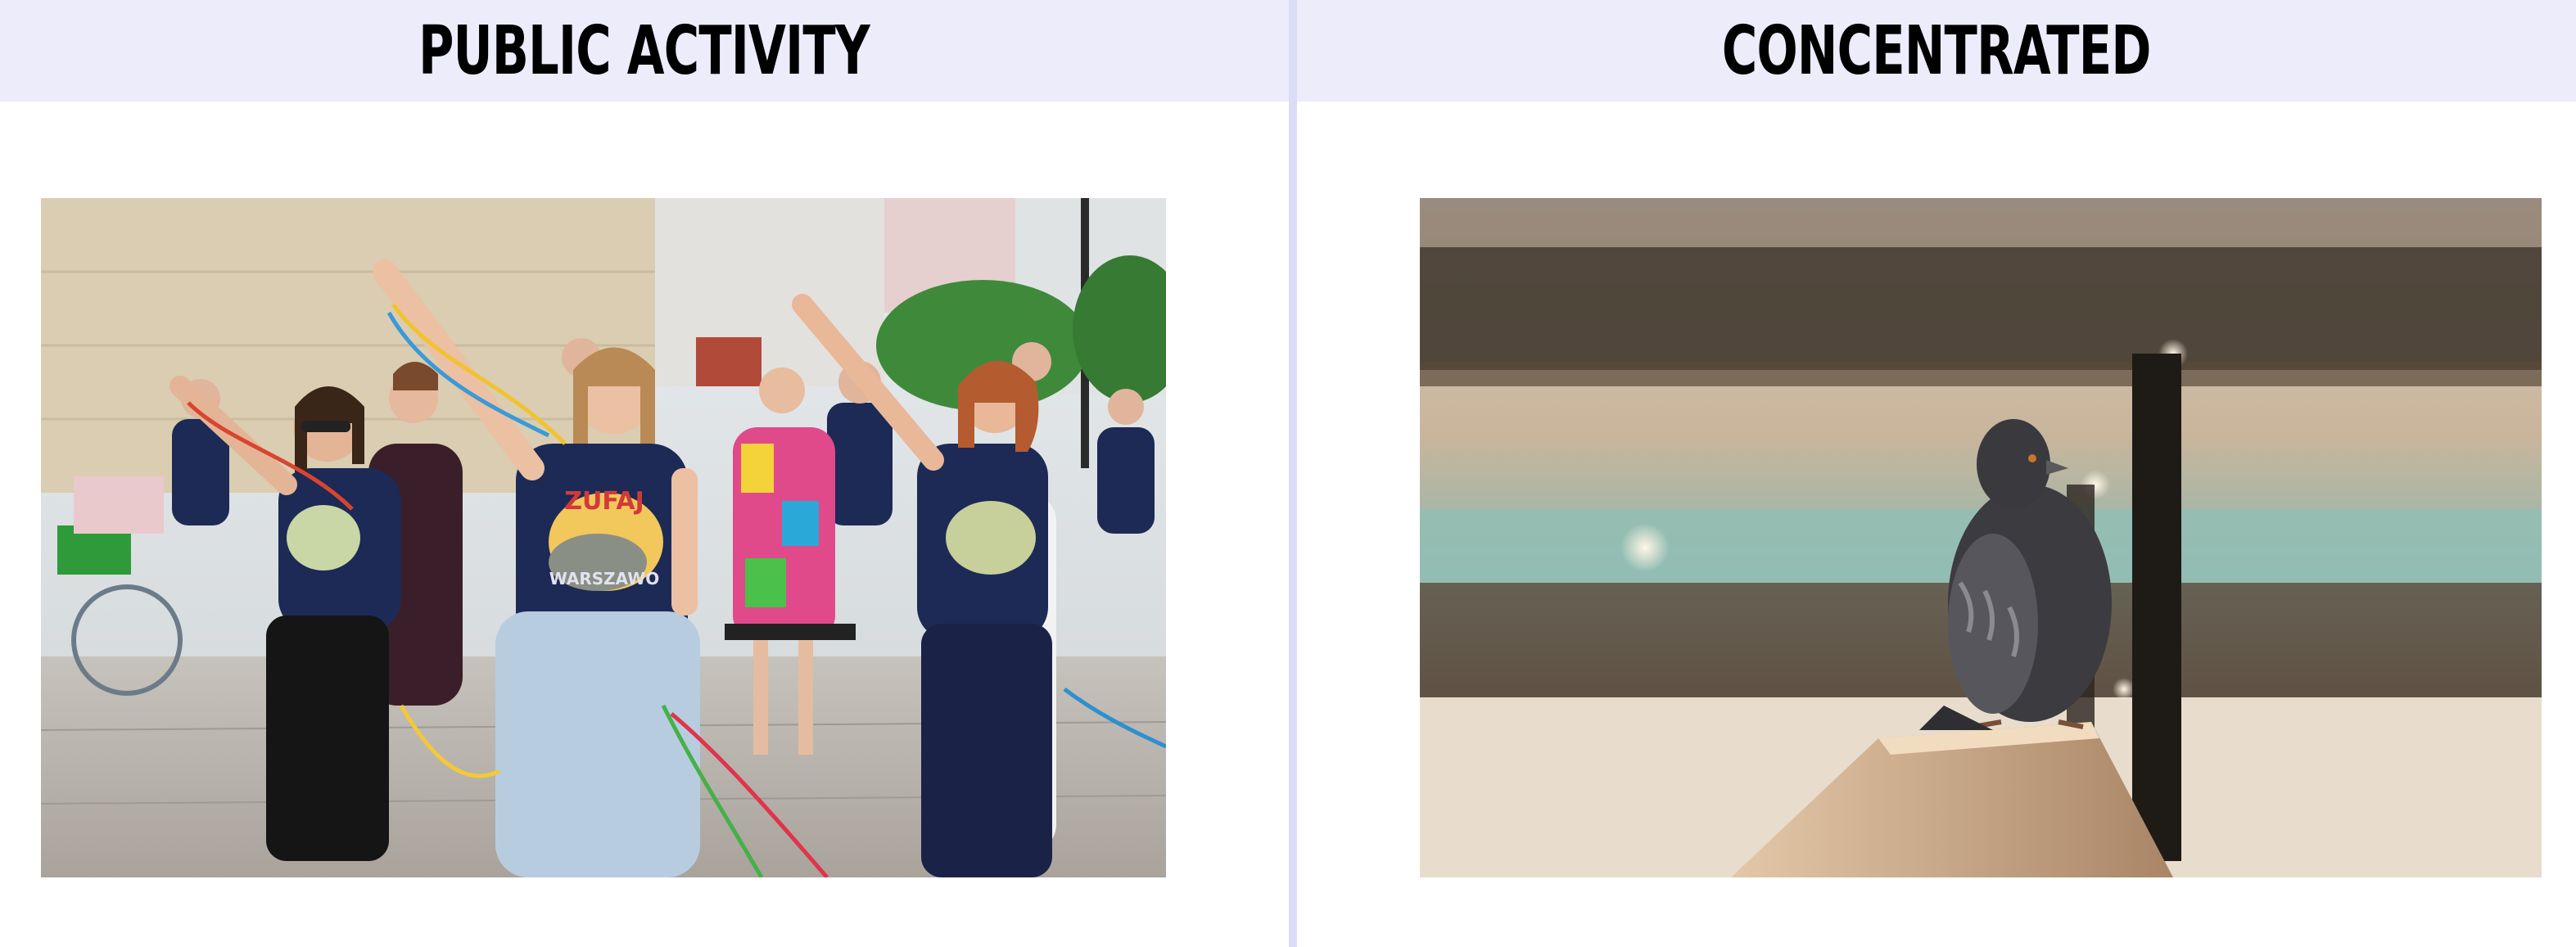  I want to click on panel-title: PUBLIC ACTIVITY, so click(644, 50).